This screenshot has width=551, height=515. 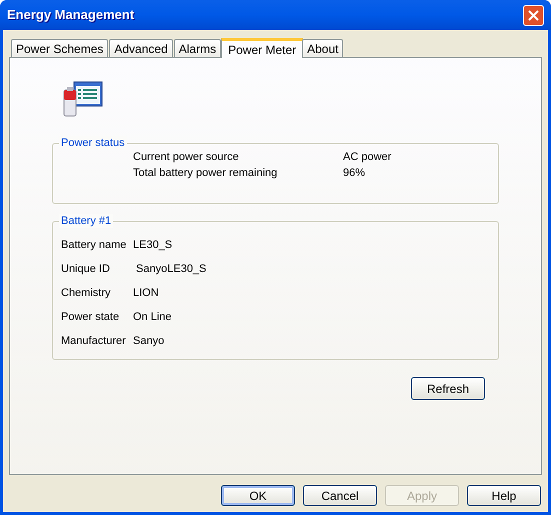 I want to click on field-value: On Line, so click(x=152, y=317).